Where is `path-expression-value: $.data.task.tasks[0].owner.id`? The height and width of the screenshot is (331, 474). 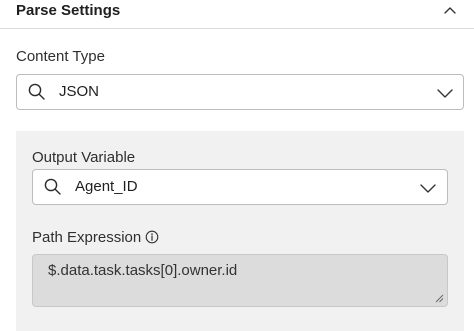
path-expression-value: $.data.task.tasks[0].owner.id is located at coordinates (143, 270).